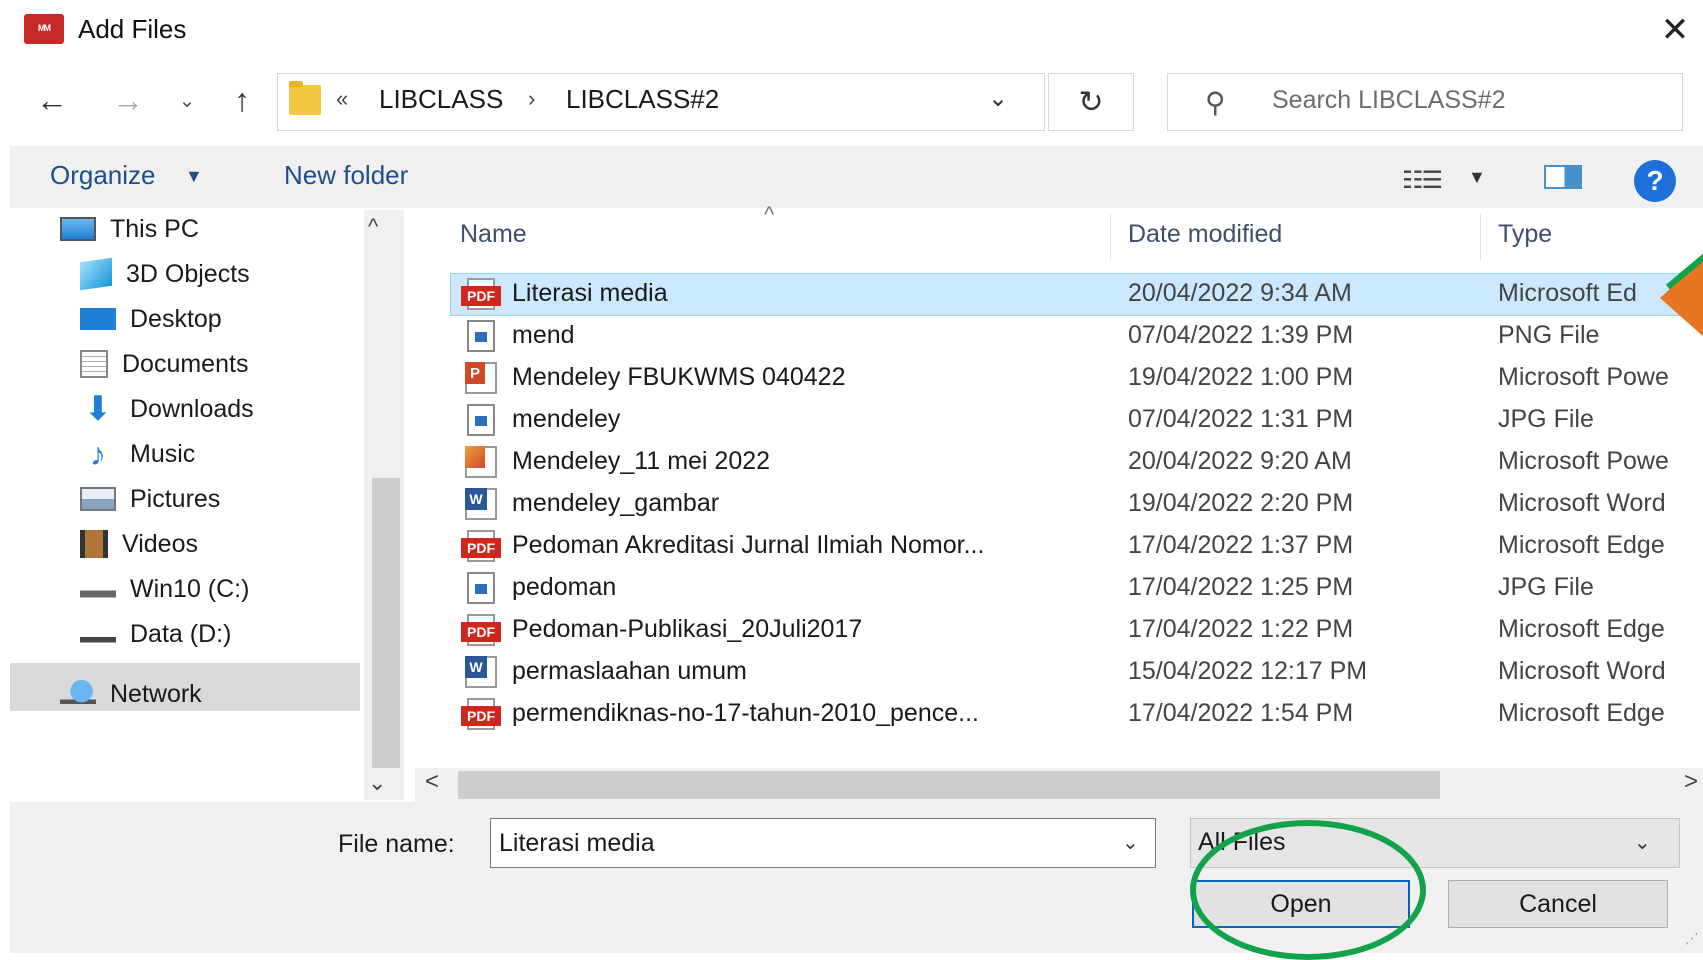 This screenshot has width=1703, height=960. Describe the element at coordinates (566, 419) in the screenshot. I see `file-name: mendeley` at that location.